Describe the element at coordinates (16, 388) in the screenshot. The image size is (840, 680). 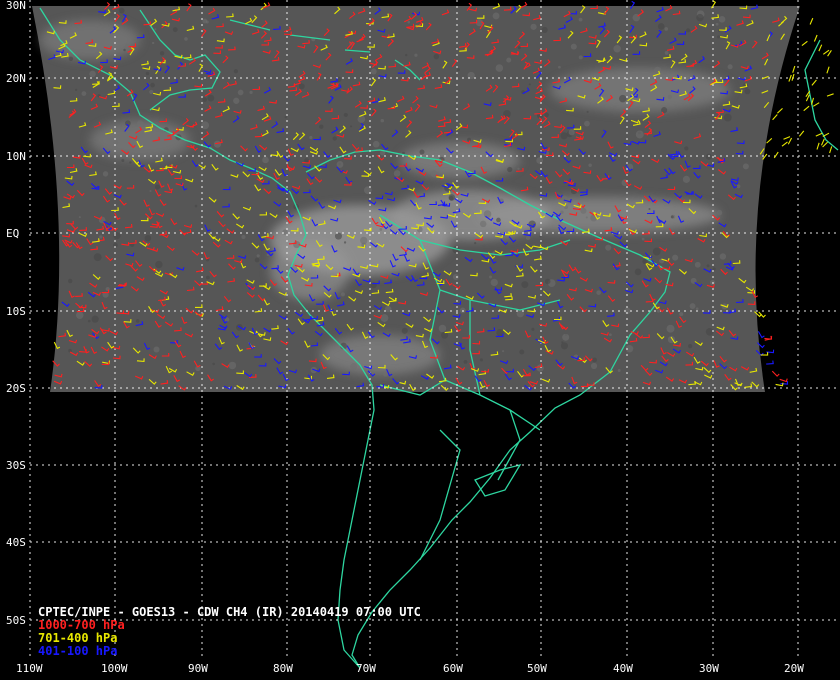
I see `lat-label: 20S` at that location.